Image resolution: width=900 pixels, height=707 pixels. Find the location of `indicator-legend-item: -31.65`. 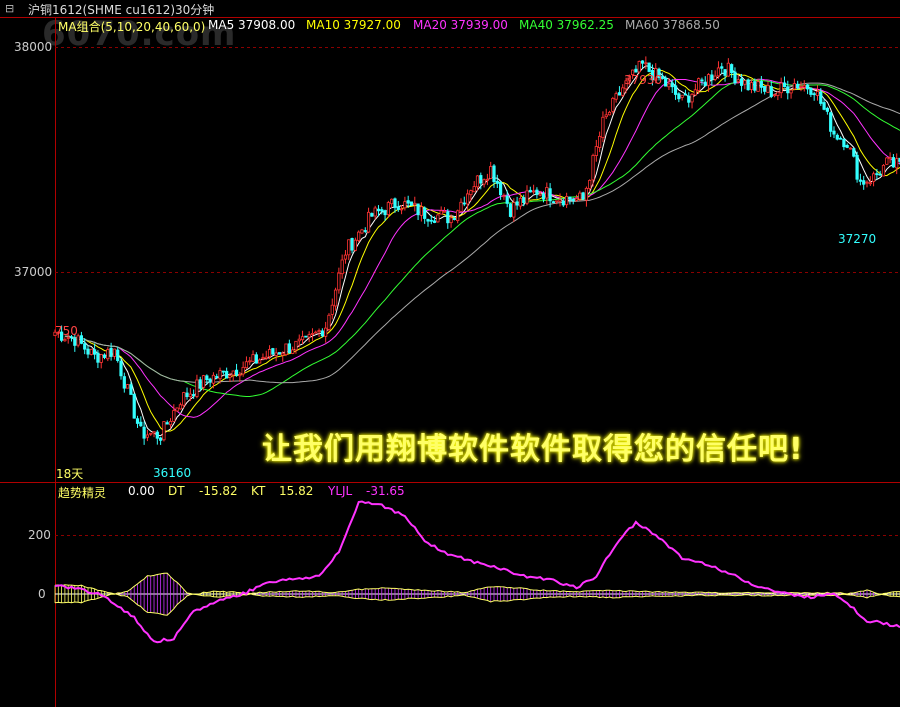

indicator-legend-item: -31.65 is located at coordinates (385, 491).